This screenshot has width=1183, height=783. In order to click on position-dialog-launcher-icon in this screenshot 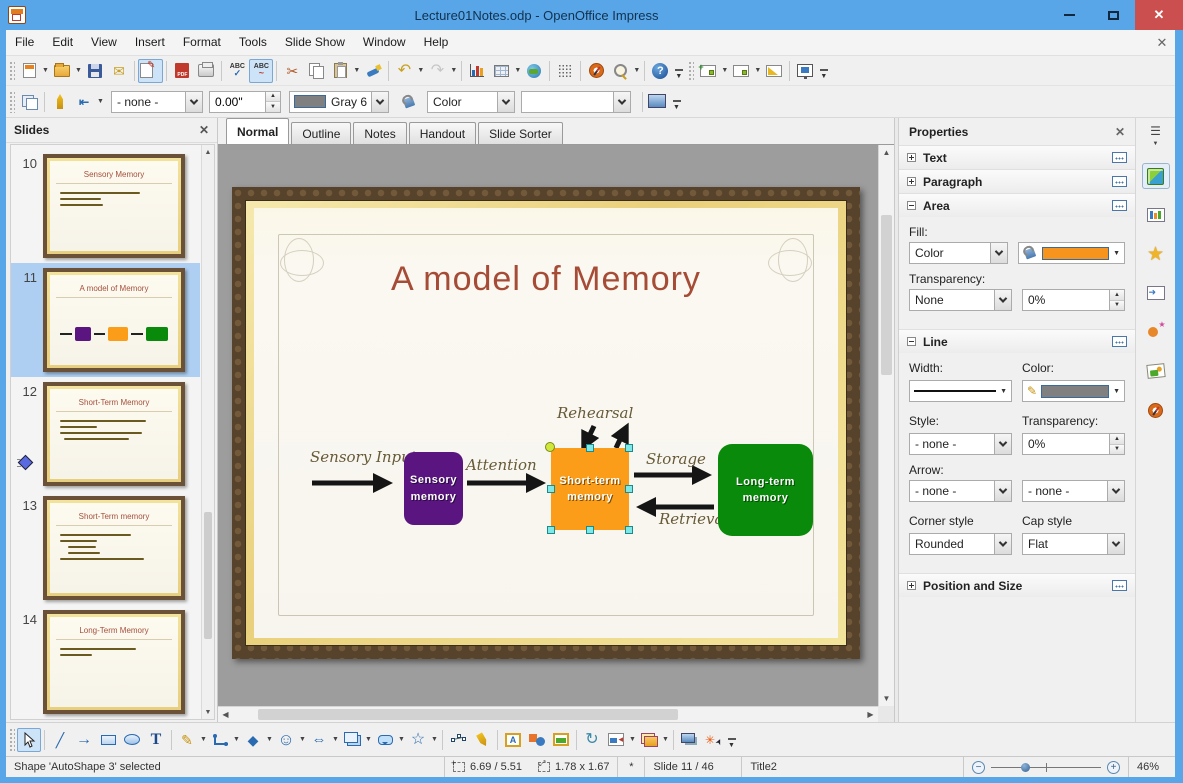, I will do `click(1119, 585)`.